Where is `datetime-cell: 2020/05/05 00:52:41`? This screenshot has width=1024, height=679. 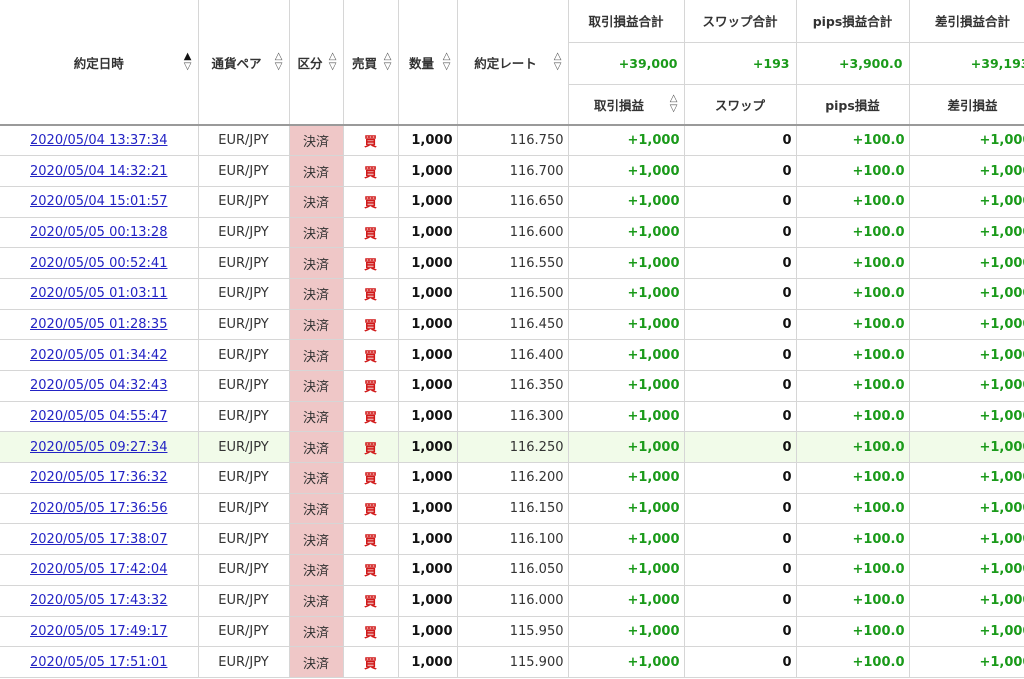 datetime-cell: 2020/05/05 00:52:41 is located at coordinates (99, 263).